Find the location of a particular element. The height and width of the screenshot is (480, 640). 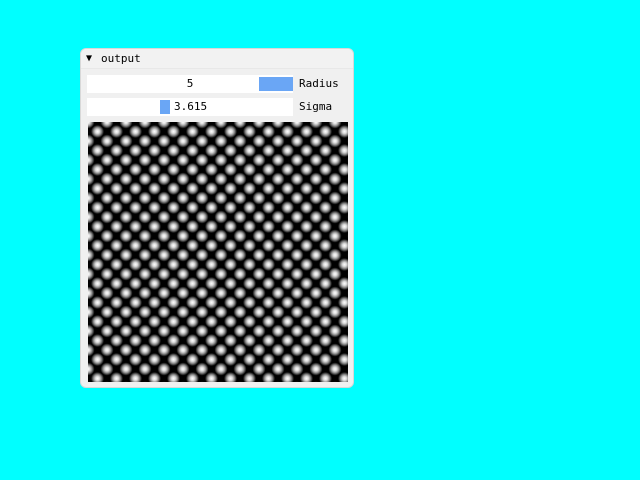

radius-label: Radius is located at coordinates (319, 83).